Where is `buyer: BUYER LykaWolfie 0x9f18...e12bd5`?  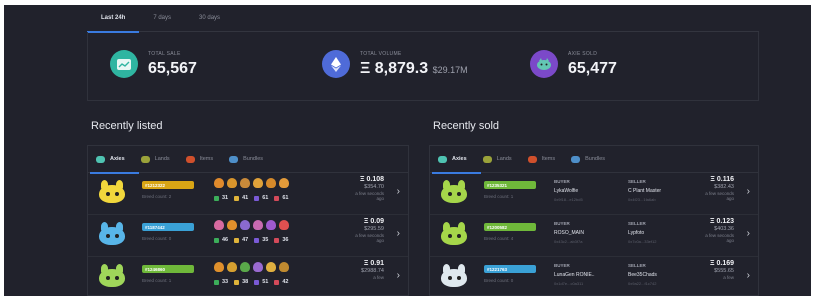 buyer: BUYER LykaWolfie 0x9f18...e12bd5 is located at coordinates (568, 190).